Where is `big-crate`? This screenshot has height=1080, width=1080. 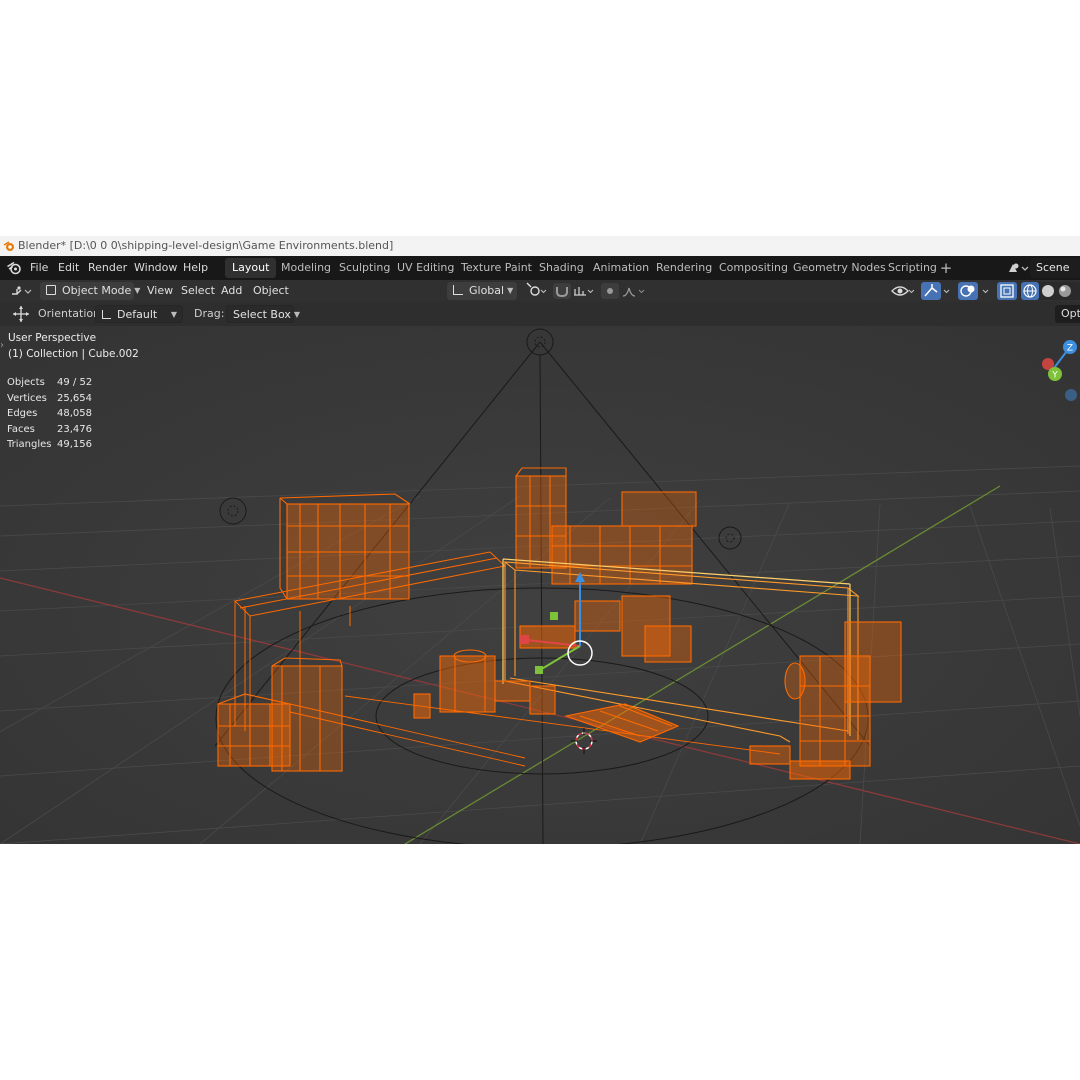
big-crate is located at coordinates (345, 546).